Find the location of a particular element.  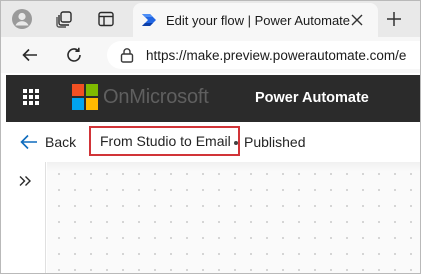

url-text: https://make.preview.powerautomate.com/e is located at coordinates (276, 55).